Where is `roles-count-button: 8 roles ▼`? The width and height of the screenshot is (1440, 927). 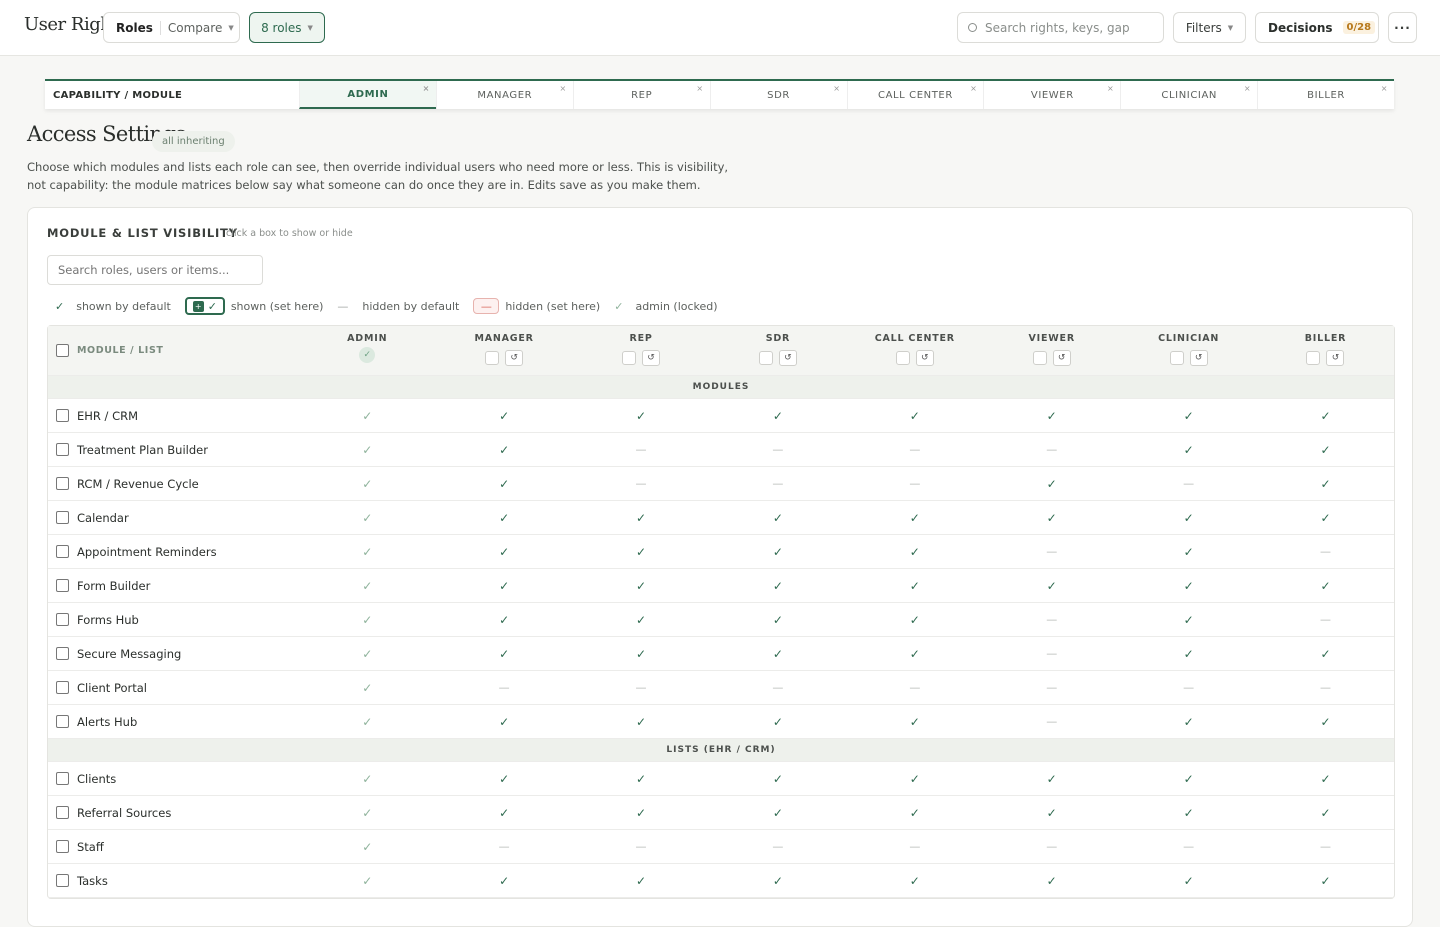 roles-count-button: 8 roles ▼ is located at coordinates (287, 27).